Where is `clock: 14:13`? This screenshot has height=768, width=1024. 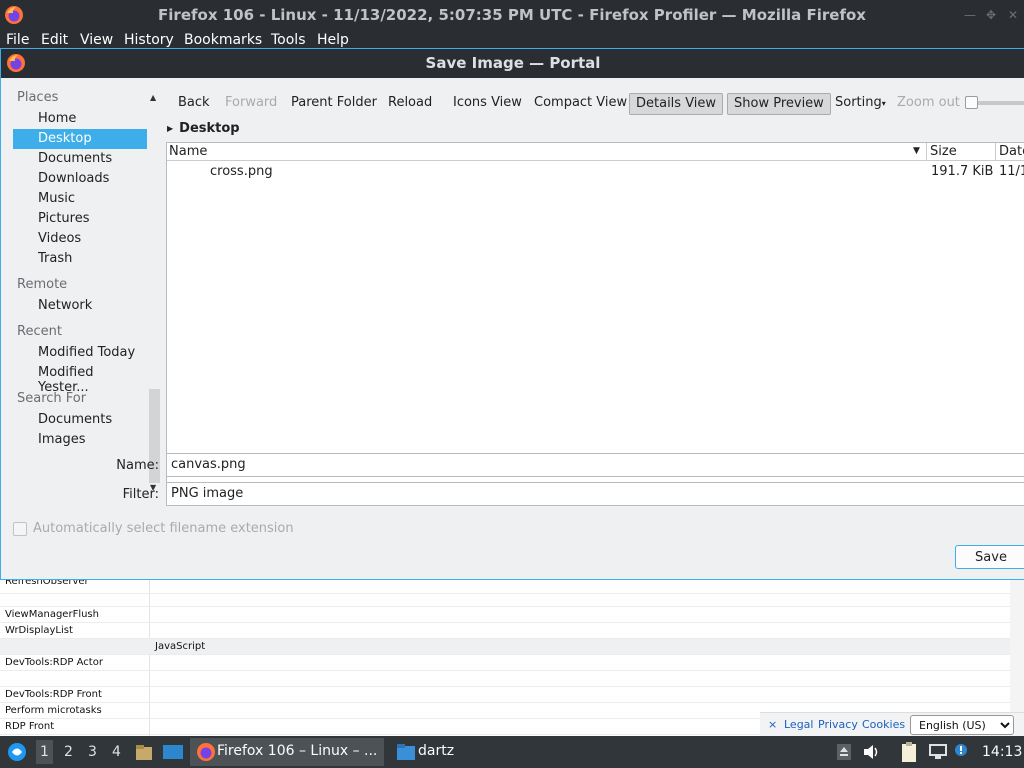 clock: 14:13 is located at coordinates (1002, 752).